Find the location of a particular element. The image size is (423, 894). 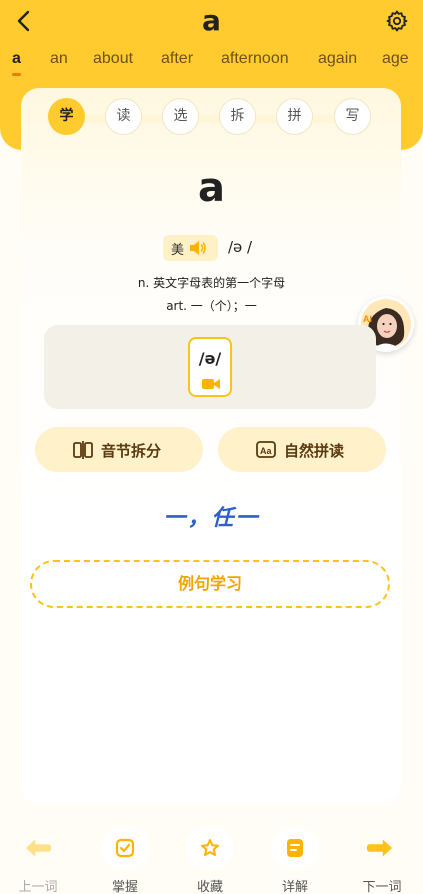

mode-tab-split: 拆 is located at coordinates (237, 116).